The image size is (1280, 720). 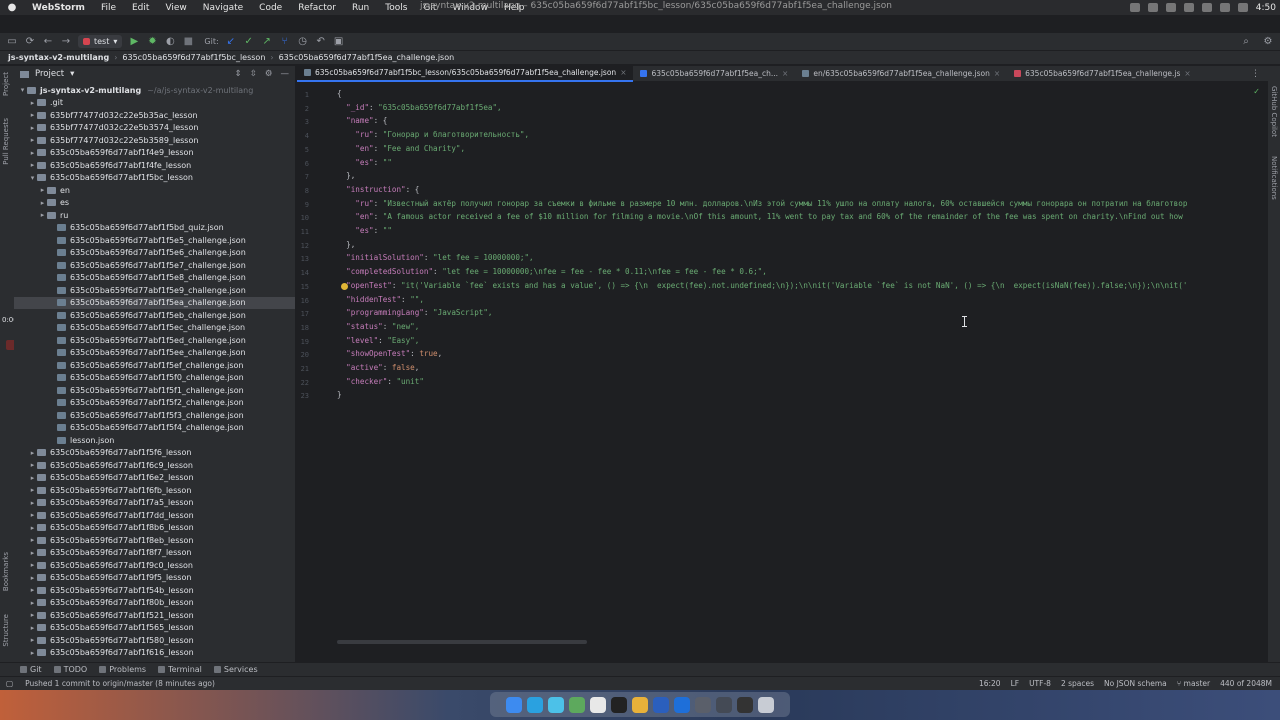 I want to click on menu-run: Run, so click(x=360, y=8).